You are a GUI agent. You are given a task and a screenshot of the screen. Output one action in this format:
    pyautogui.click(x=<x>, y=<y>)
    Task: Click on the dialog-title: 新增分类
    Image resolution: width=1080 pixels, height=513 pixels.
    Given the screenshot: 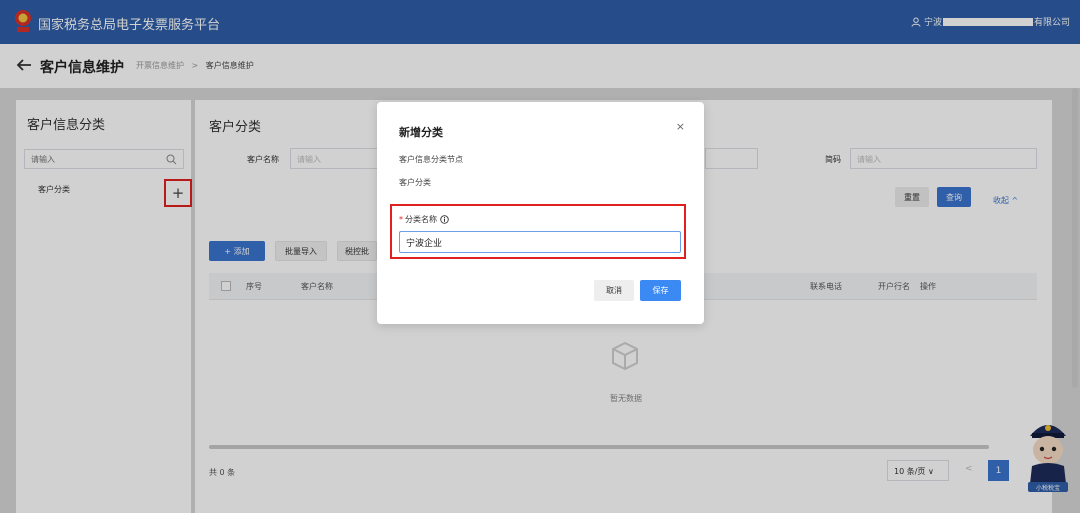 What is the action you would take?
    pyautogui.click(x=421, y=132)
    